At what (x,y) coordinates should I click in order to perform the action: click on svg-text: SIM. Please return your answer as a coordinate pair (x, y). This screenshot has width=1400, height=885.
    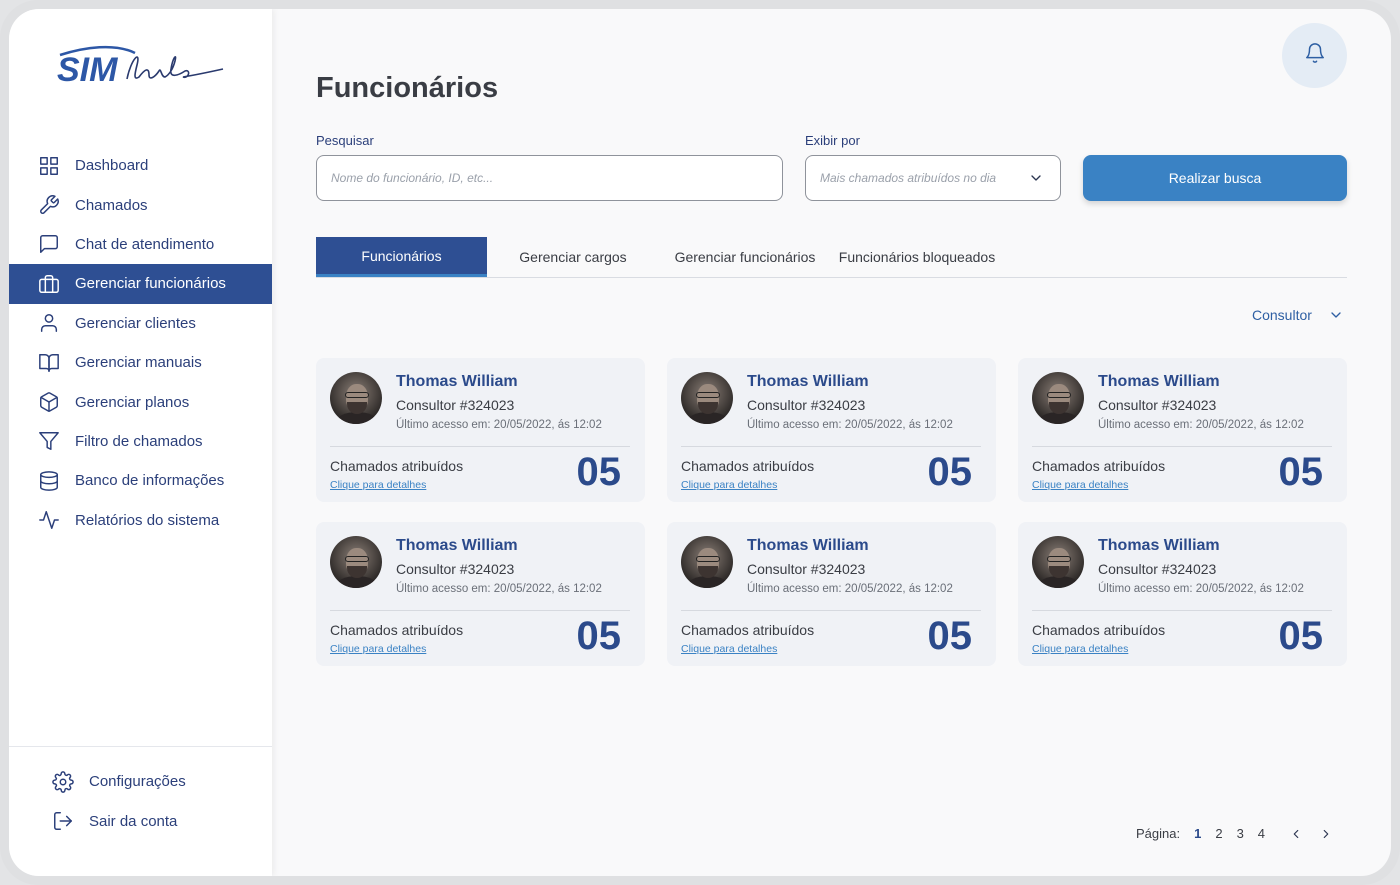
    Looking at the image, I should click on (87, 70).